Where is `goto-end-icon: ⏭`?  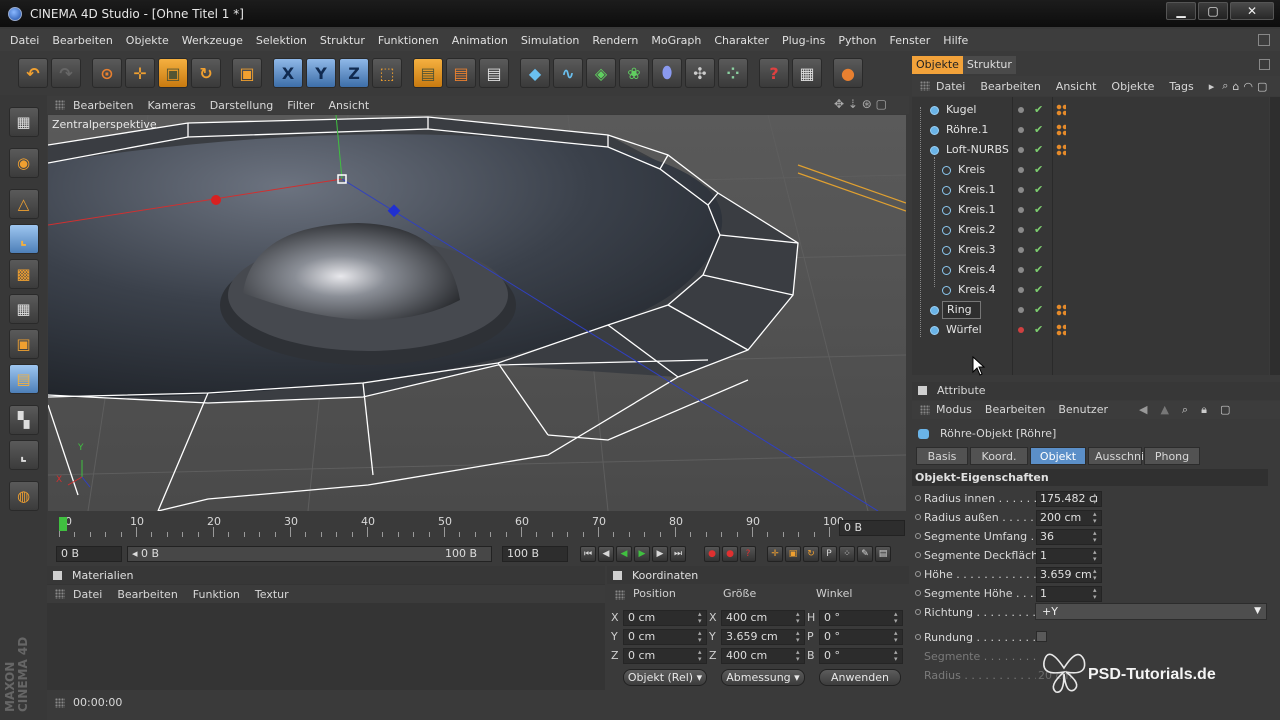
goto-end-icon: ⏭ is located at coordinates (678, 554).